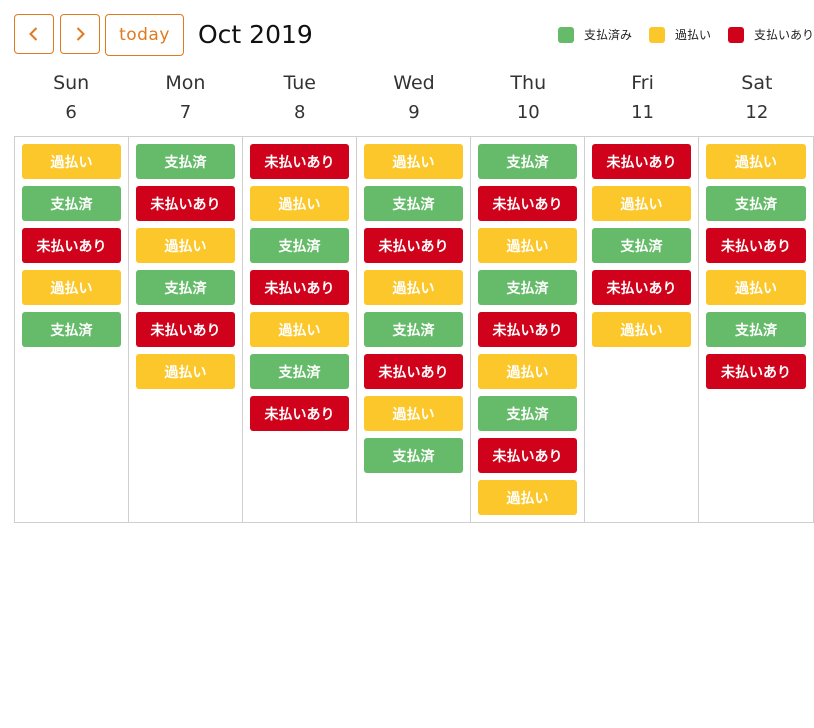  I want to click on day-of-week-label: Sun, so click(71, 83).